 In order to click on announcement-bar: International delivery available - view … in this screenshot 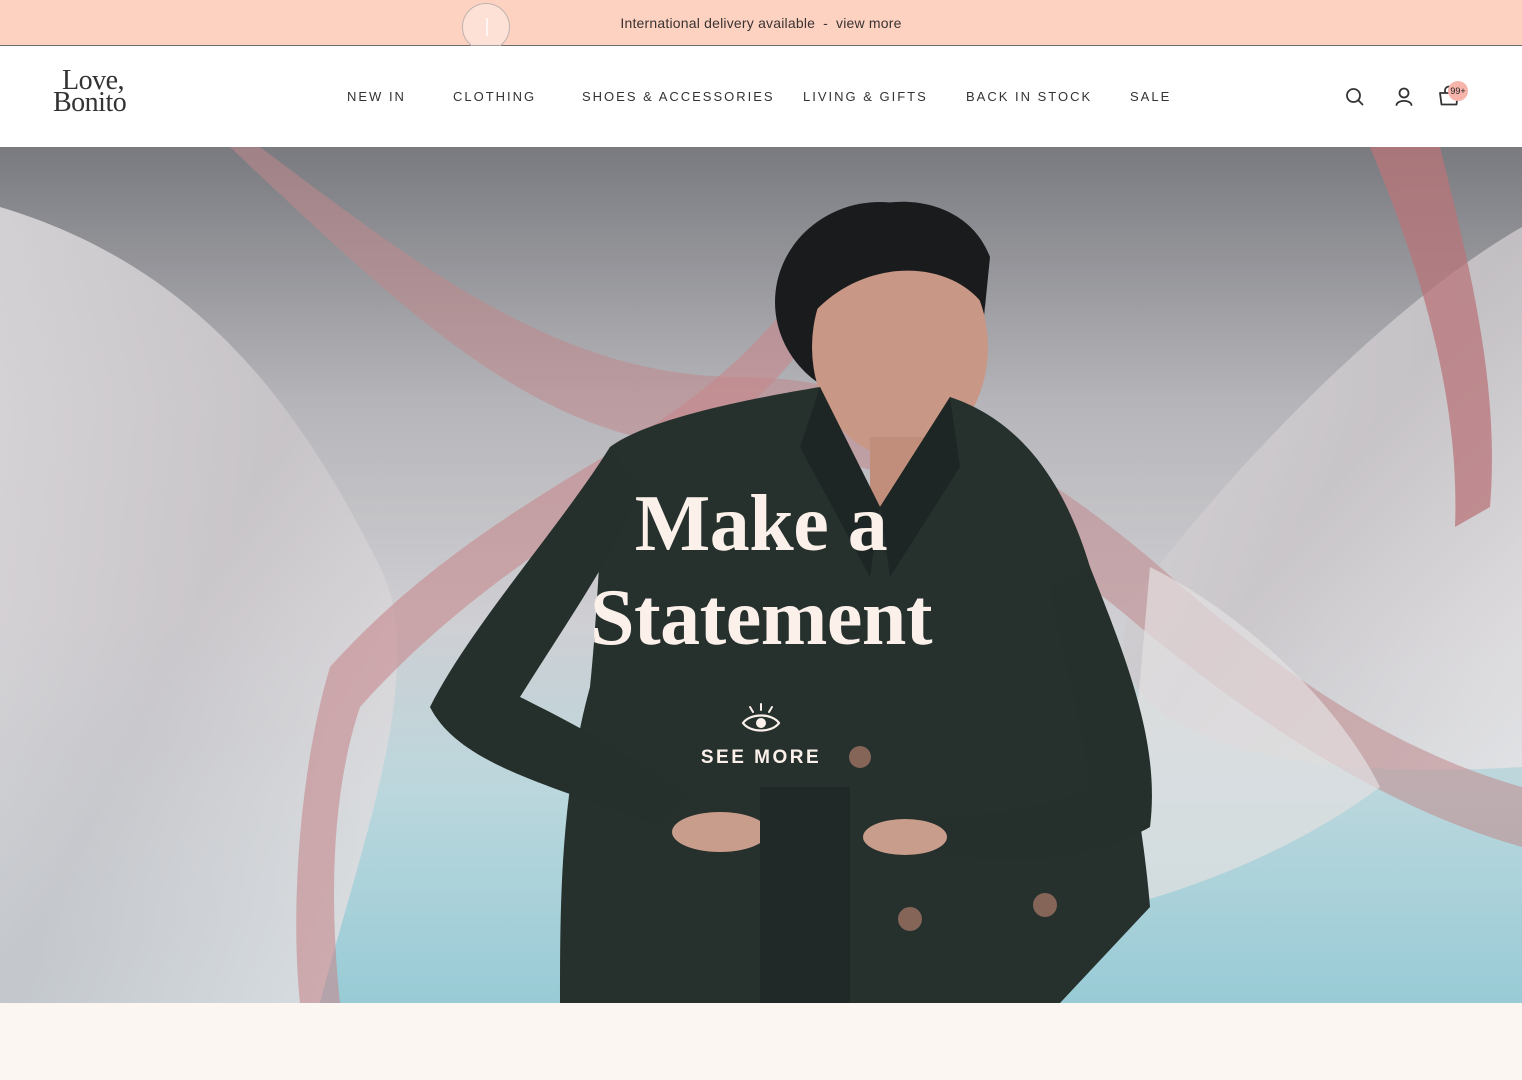, I will do `click(761, 23)`.